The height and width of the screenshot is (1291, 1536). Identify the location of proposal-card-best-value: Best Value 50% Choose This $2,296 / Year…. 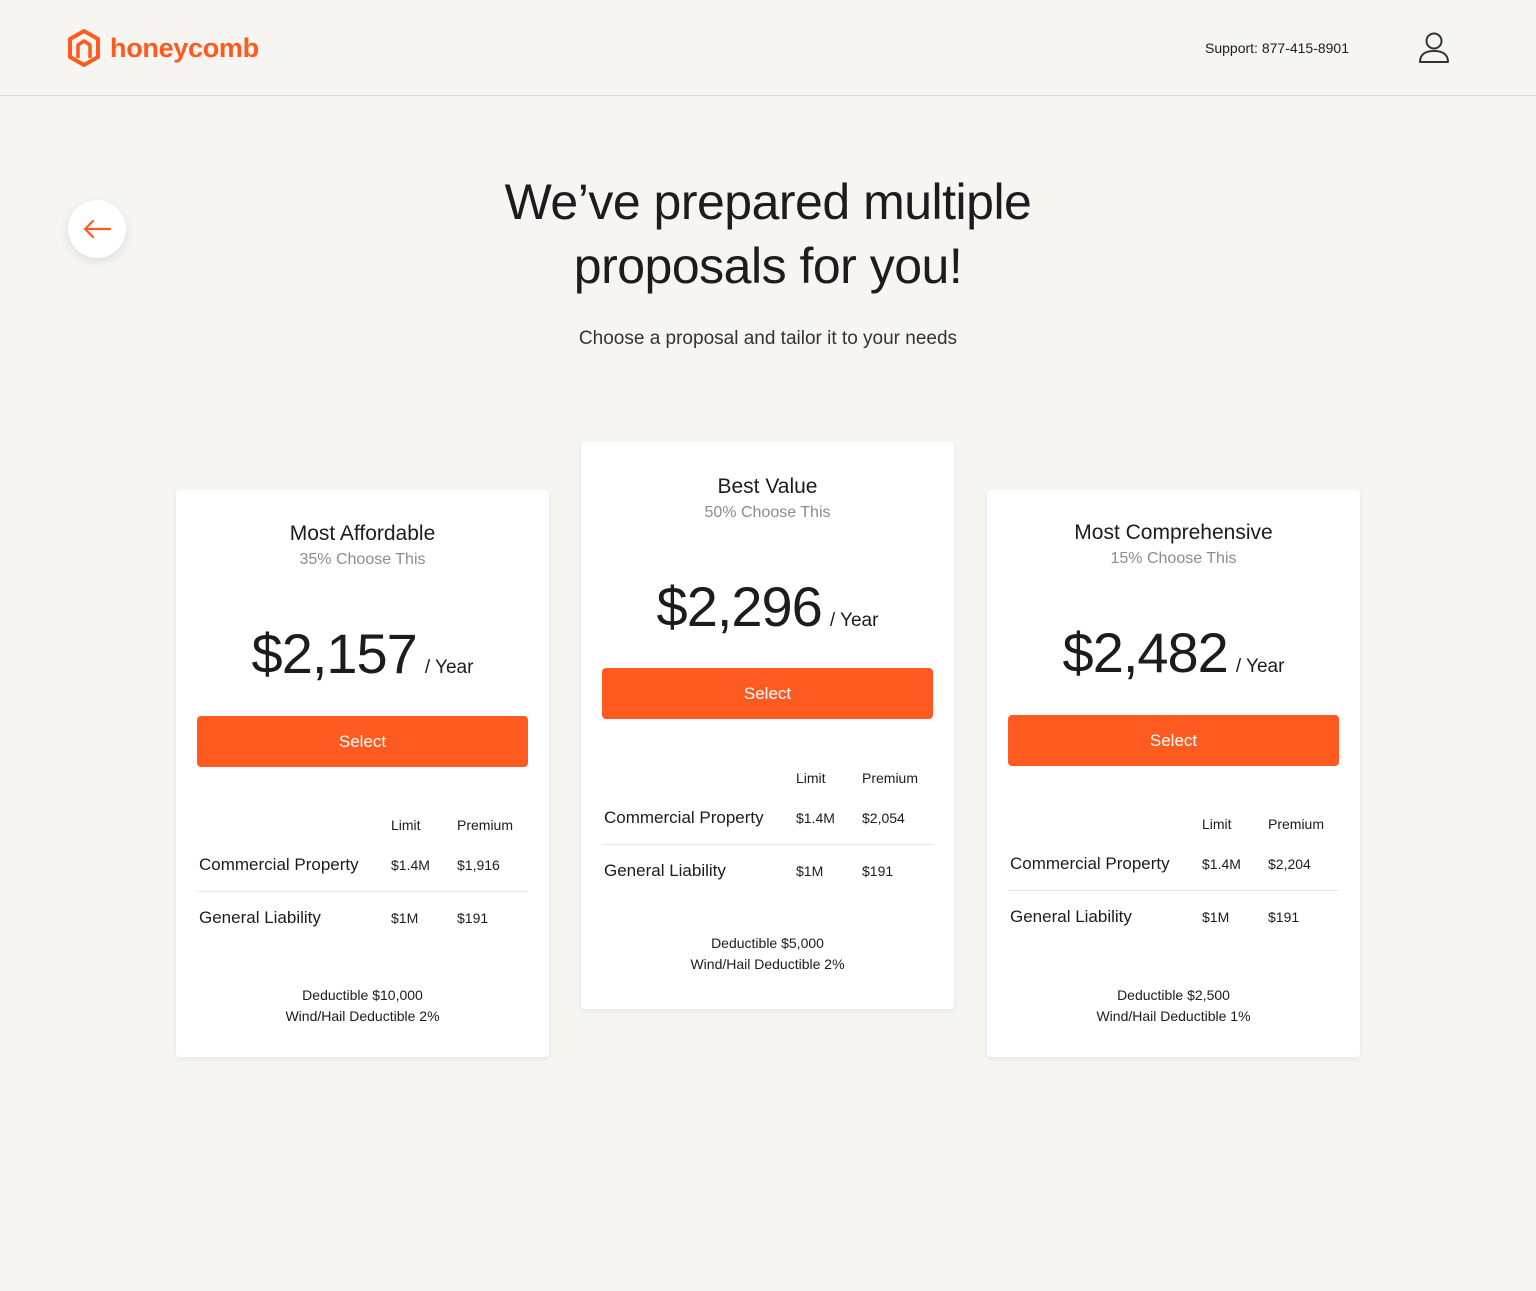
(767, 725).